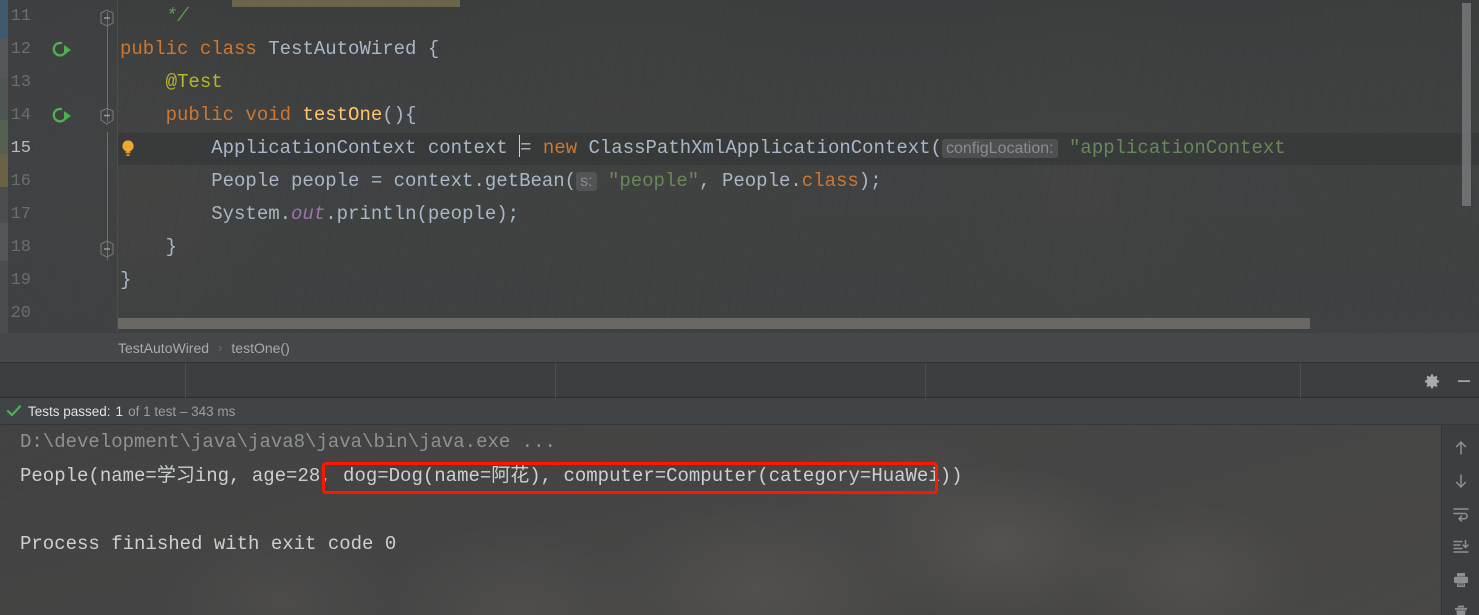  Describe the element at coordinates (1464, 381) in the screenshot. I see `minimize-icon` at that location.